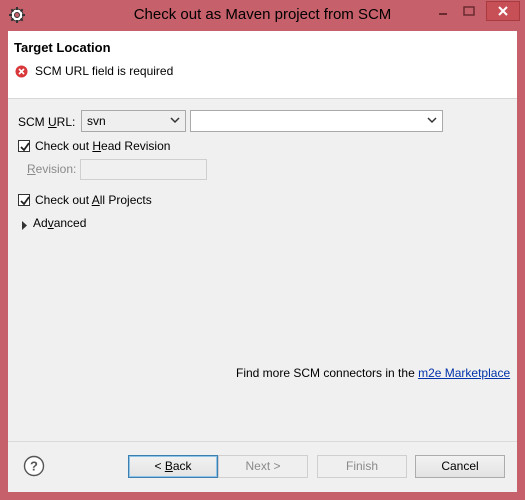 The image size is (525, 500). Describe the element at coordinates (503, 11) in the screenshot. I see `close-icon` at that location.